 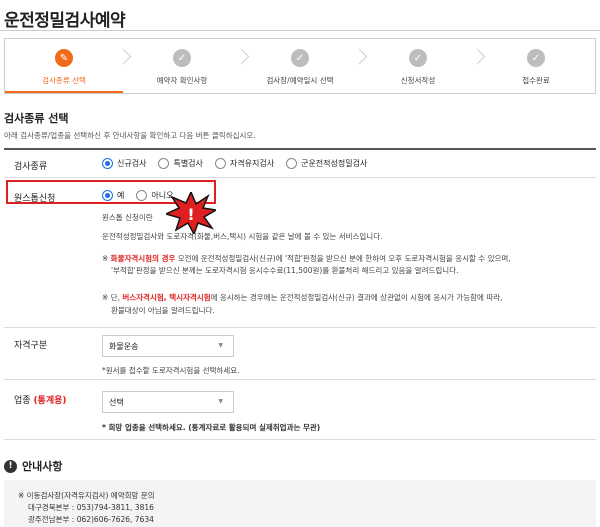 What do you see at coordinates (31, 346) in the screenshot?
I see `qualification-label: 자격구분` at bounding box center [31, 346].